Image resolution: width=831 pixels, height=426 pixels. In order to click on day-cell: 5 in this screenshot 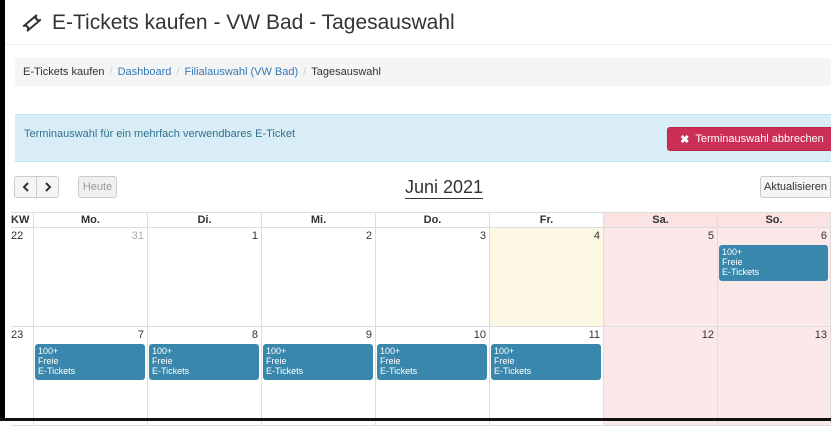, I will do `click(661, 277)`.